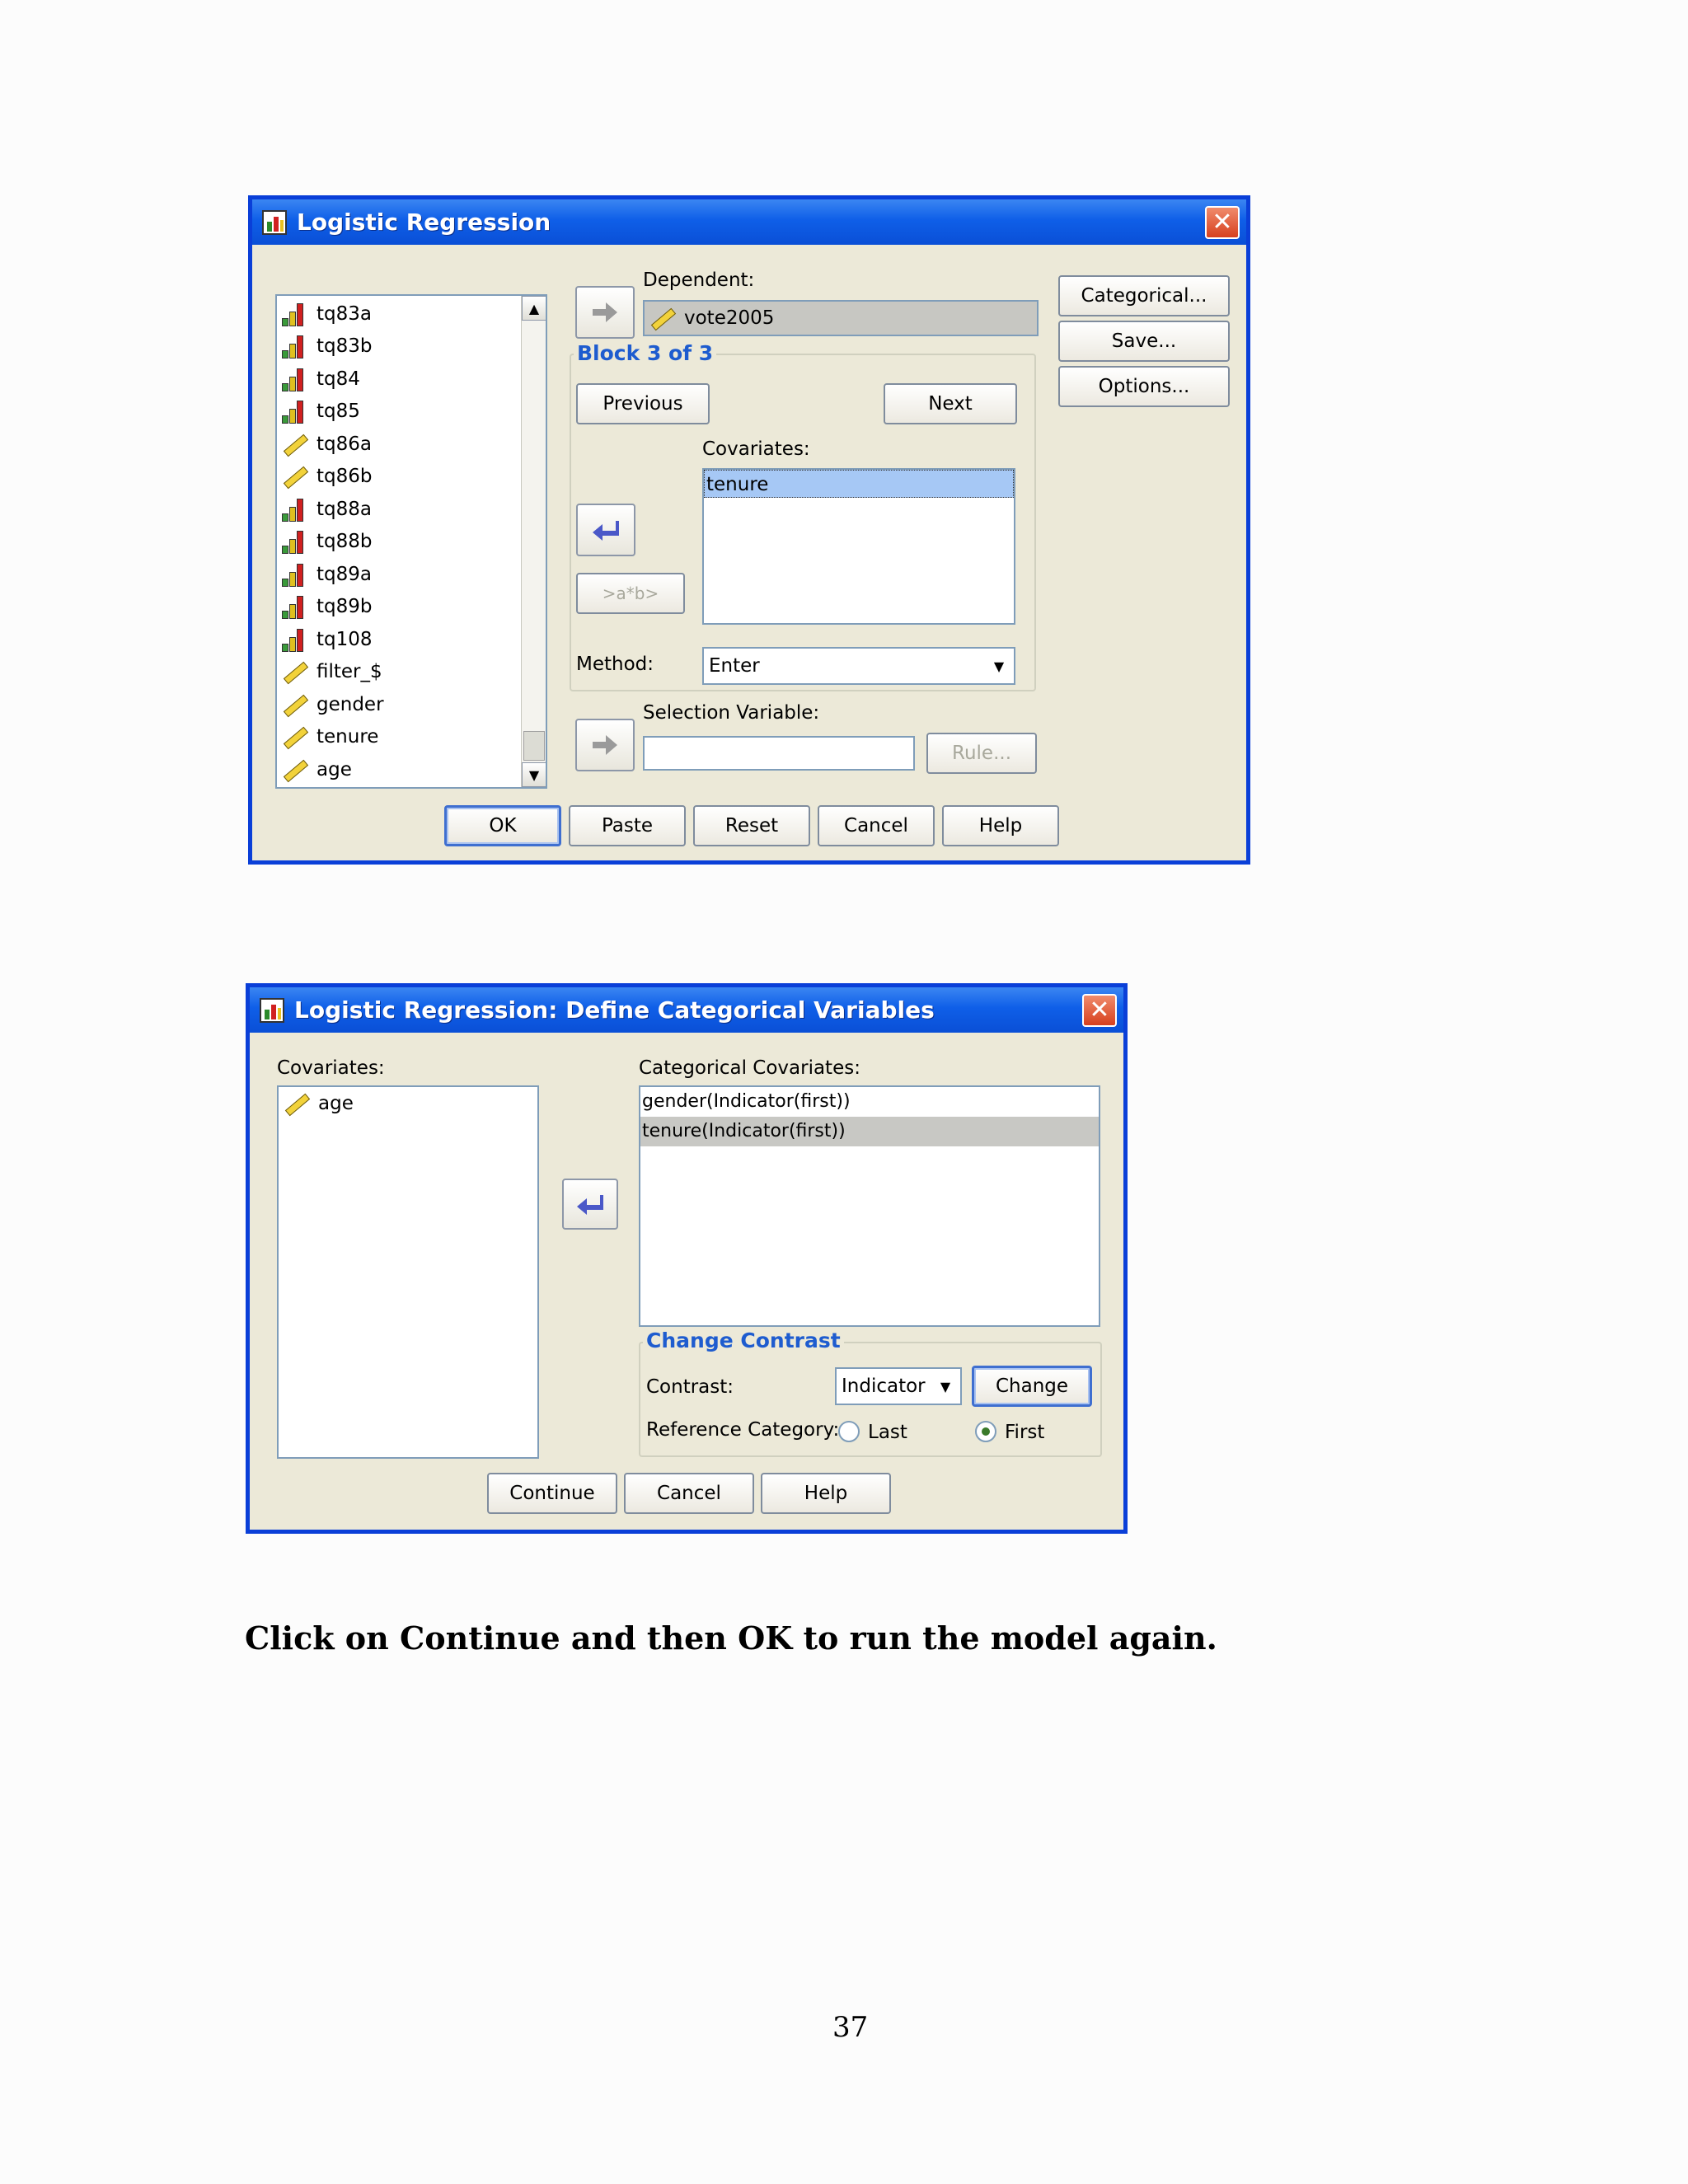 The width and height of the screenshot is (1688, 2184). Describe the element at coordinates (750, 1068) in the screenshot. I see `categorical-covariates-label: Categorical Covariates:` at that location.